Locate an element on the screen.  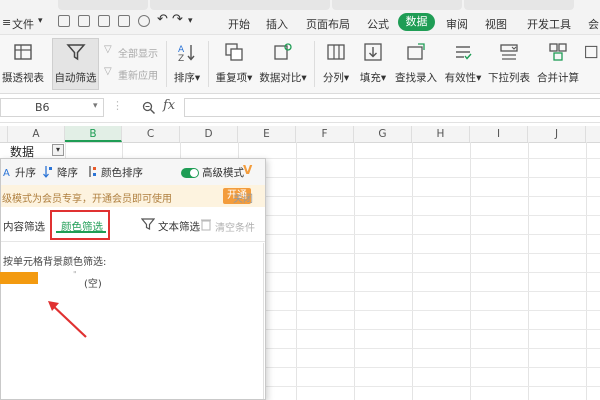
data-compare-label: 数据对比▾ is located at coordinates (283, 78).